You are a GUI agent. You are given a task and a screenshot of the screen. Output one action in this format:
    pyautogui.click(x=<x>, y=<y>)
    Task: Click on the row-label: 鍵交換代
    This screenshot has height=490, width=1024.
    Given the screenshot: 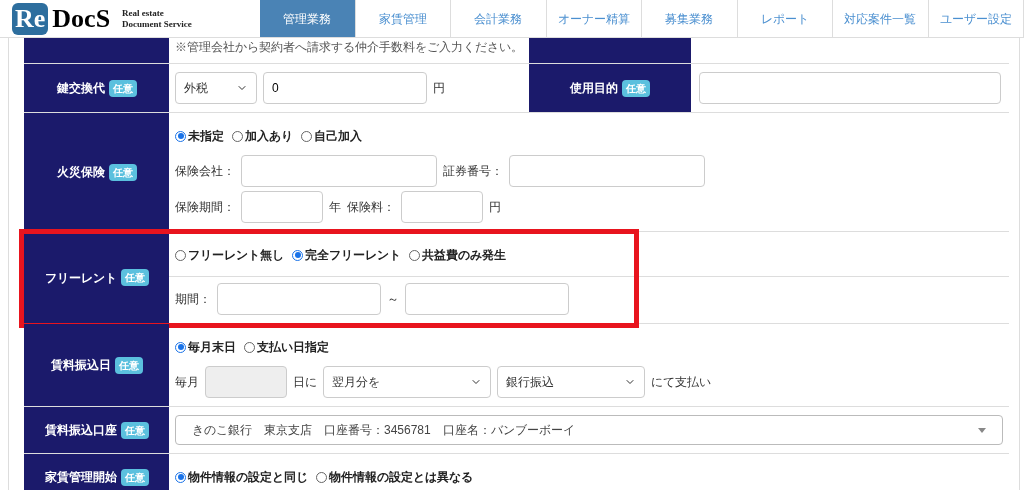 What is the action you would take?
    pyautogui.click(x=80, y=88)
    